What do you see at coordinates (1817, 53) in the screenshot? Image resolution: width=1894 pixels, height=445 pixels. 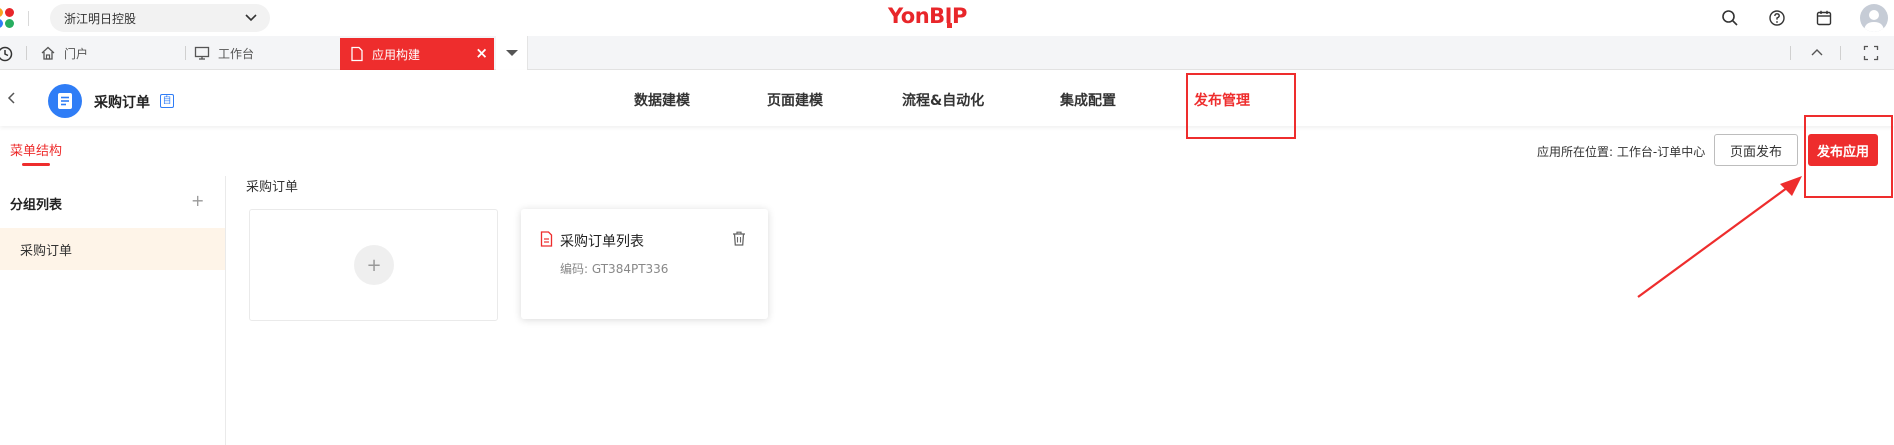 I see `chevron-up-icon` at bounding box center [1817, 53].